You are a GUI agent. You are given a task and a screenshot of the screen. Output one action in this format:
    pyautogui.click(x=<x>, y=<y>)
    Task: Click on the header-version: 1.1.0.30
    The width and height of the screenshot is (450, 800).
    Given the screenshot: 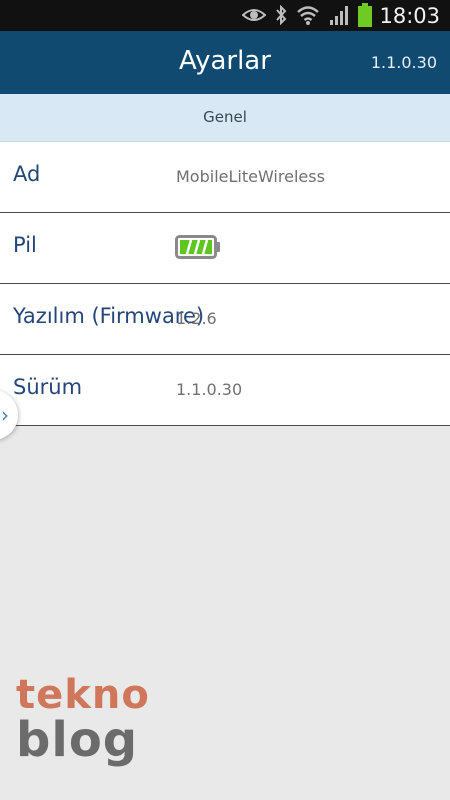 What is the action you would take?
    pyautogui.click(x=403, y=62)
    